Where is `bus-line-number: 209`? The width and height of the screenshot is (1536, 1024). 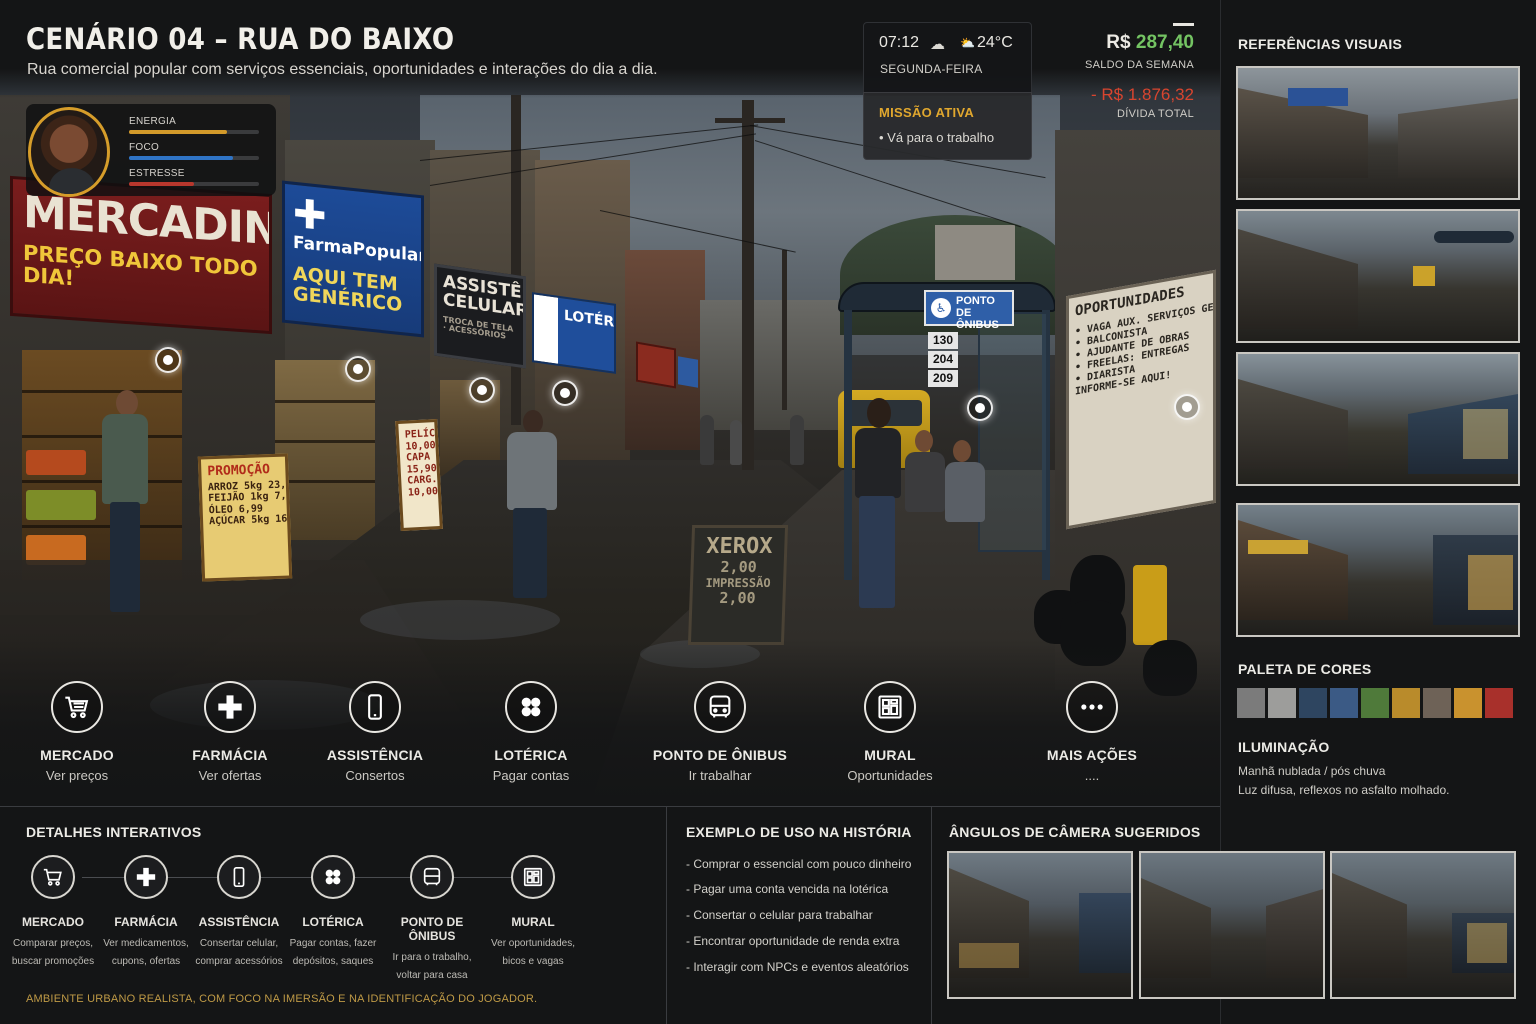 bus-line-number: 209 is located at coordinates (943, 378).